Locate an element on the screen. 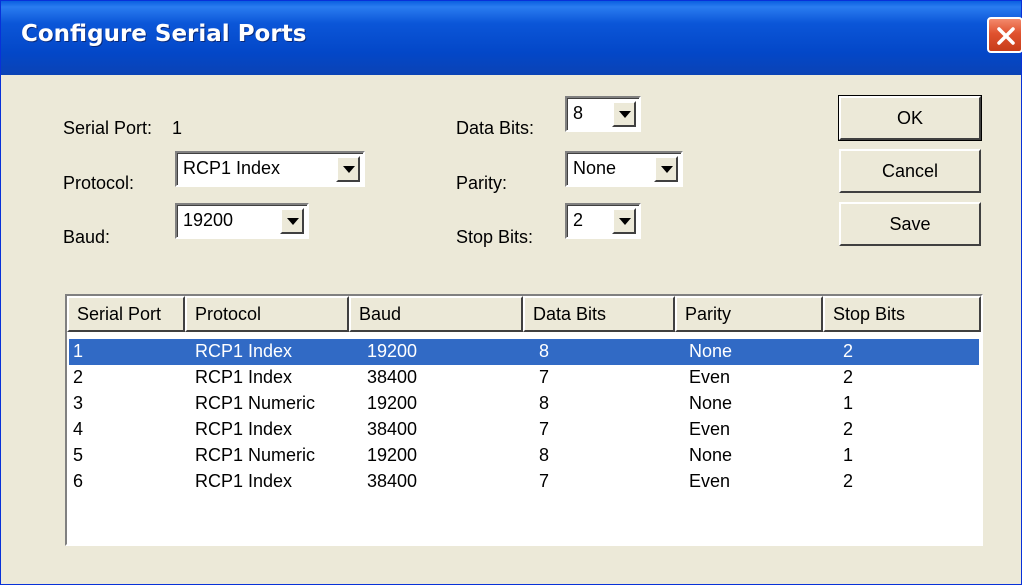 Image resolution: width=1022 pixels, height=585 pixels. data-bits-dropdown: 8 is located at coordinates (603, 114).